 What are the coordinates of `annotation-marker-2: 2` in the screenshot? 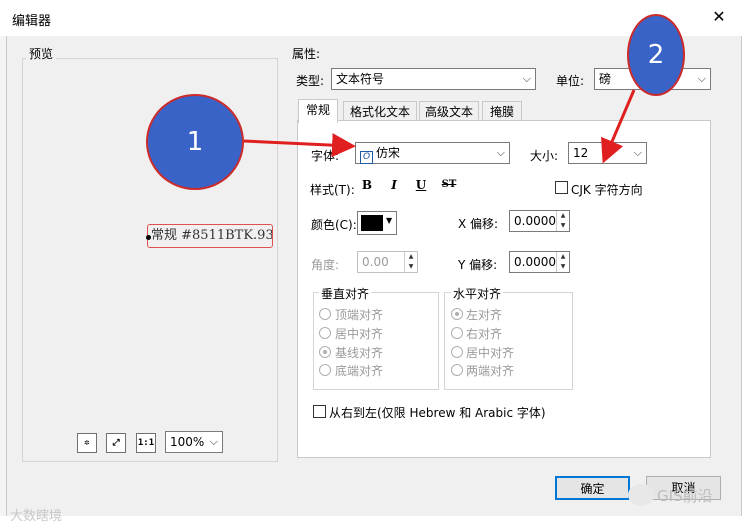 It's located at (656, 55).